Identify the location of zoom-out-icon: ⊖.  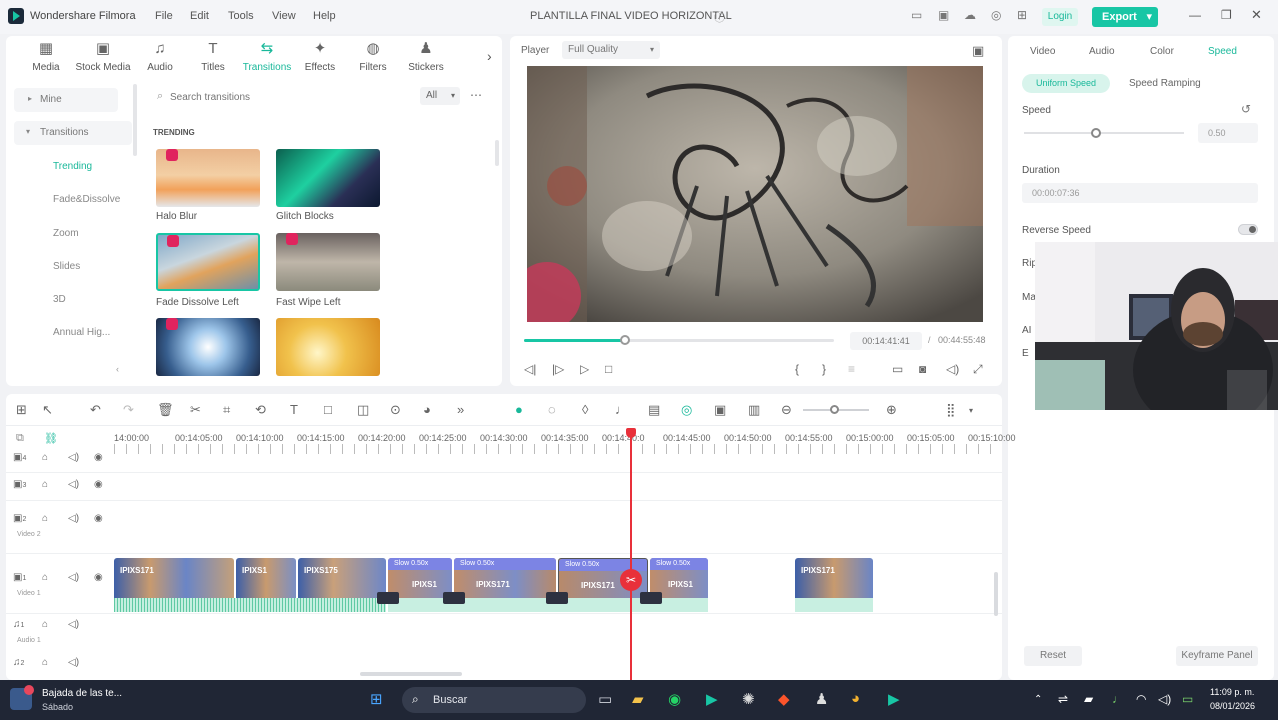
(786, 410).